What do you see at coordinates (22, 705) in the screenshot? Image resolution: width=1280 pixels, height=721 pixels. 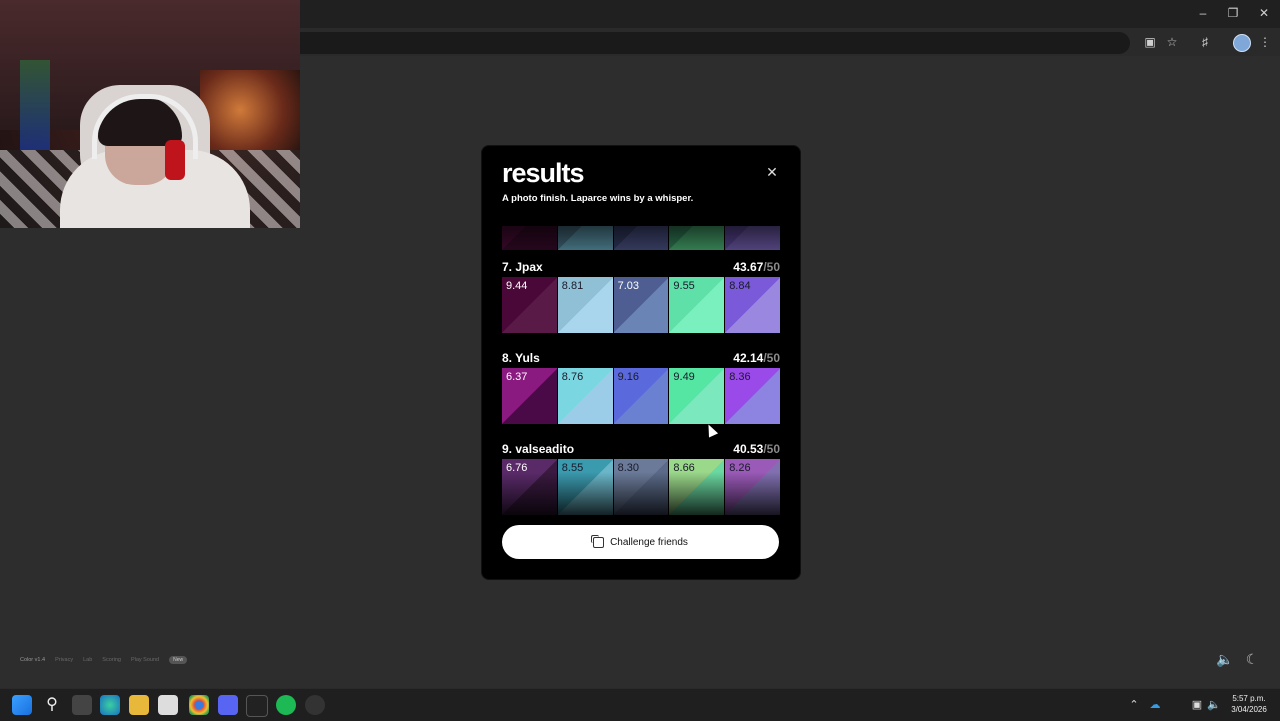 I see `start-icon` at bounding box center [22, 705].